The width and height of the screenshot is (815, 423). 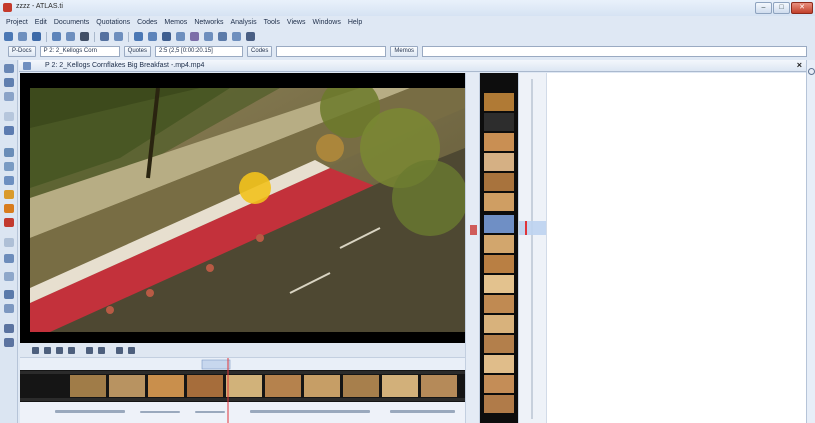 What do you see at coordinates (7, 7) in the screenshot?
I see `app-logo-icon` at bounding box center [7, 7].